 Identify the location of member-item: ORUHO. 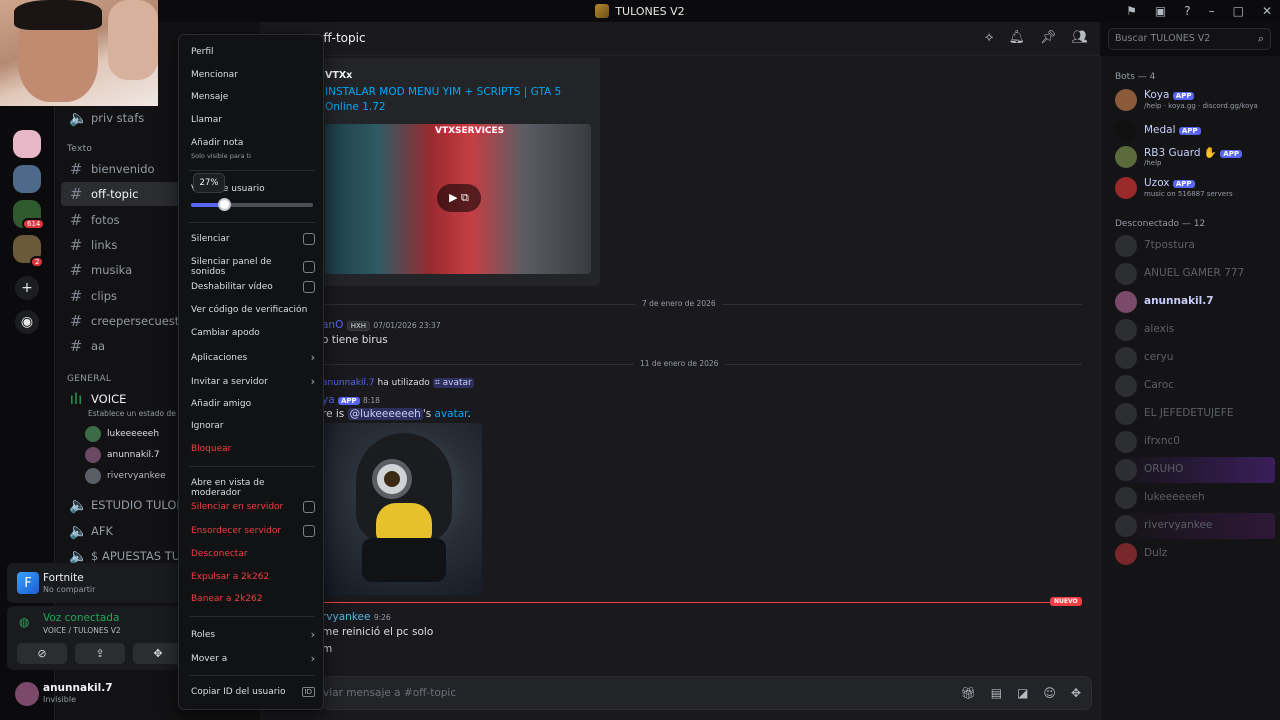
(1195, 470).